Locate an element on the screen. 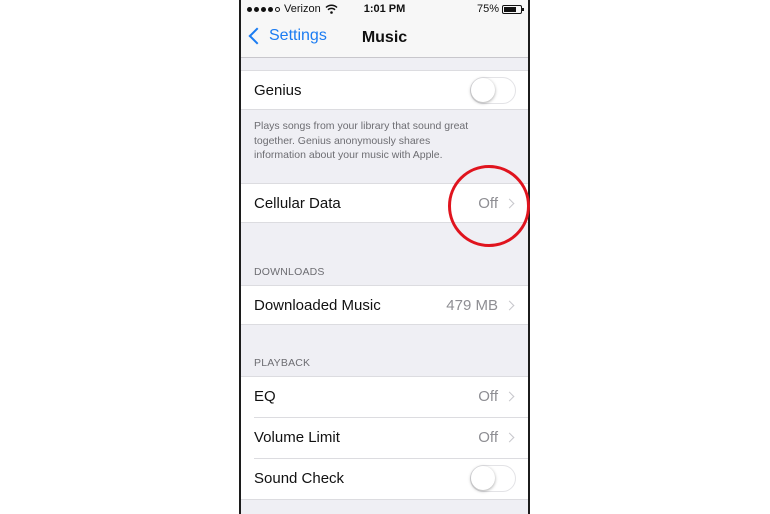 The image size is (770, 514). navigation-bar: Settings Music is located at coordinates (384, 39).